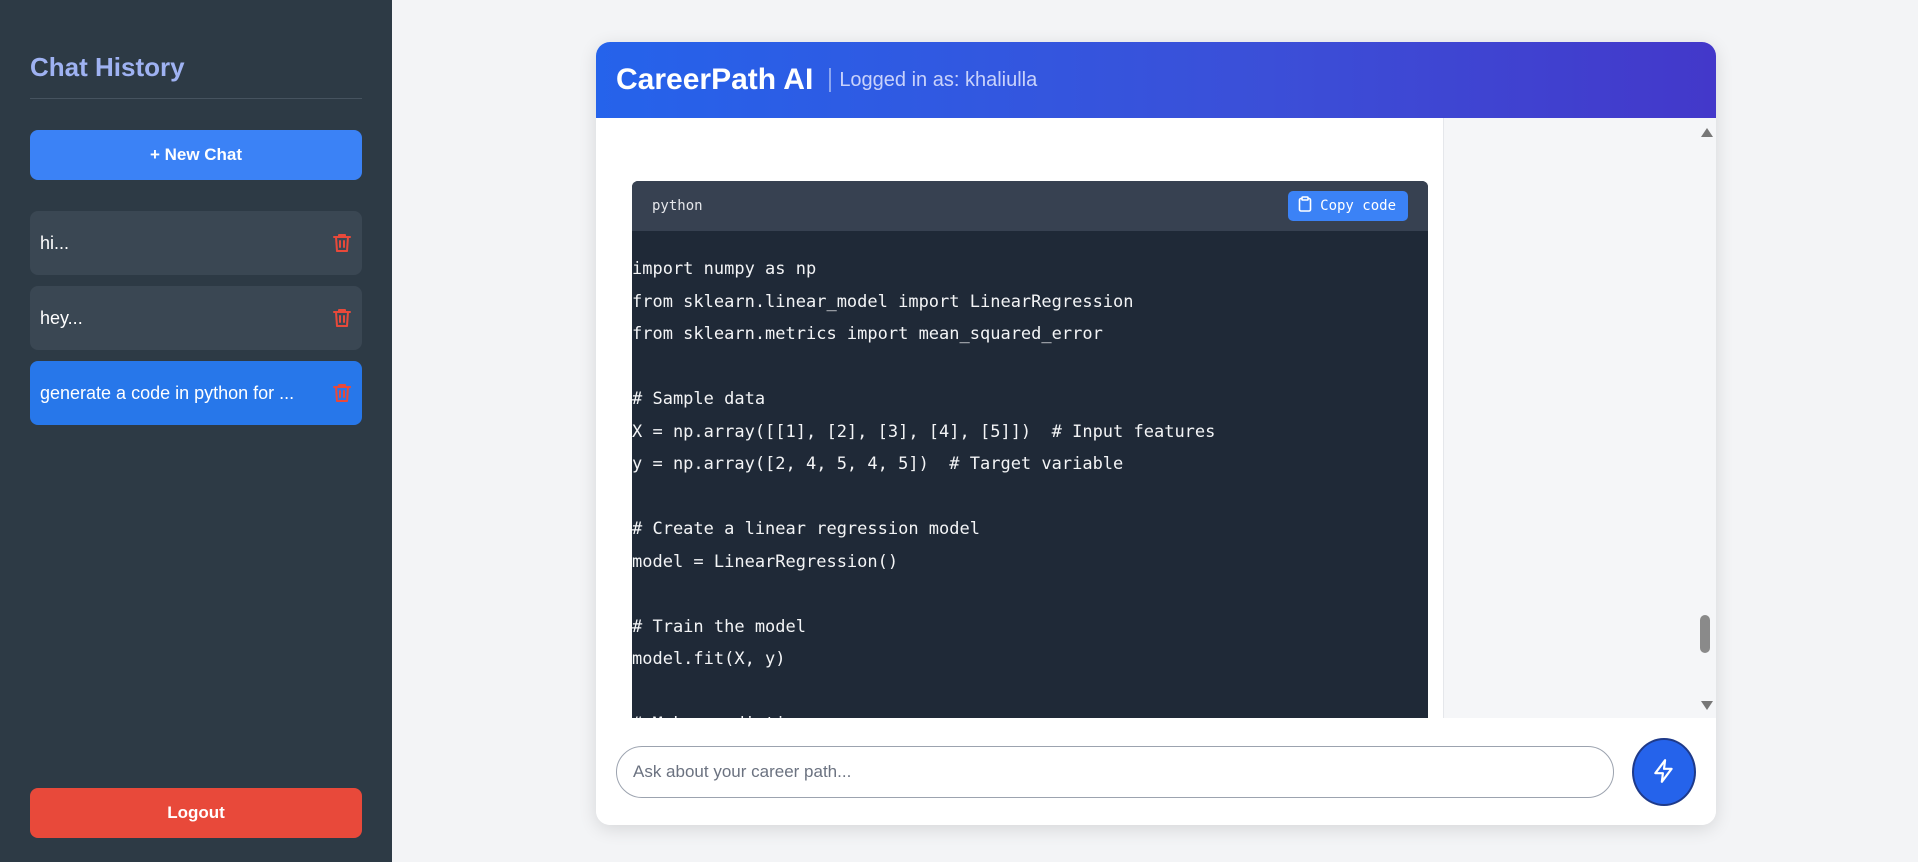 This screenshot has width=1918, height=862. I want to click on code-line: # Train the model, so click(719, 626).